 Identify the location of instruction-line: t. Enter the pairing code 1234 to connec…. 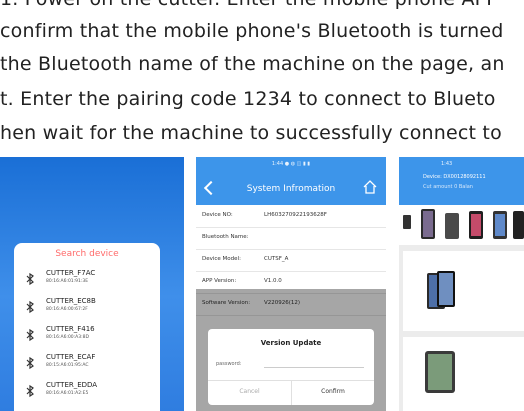
(248, 99).